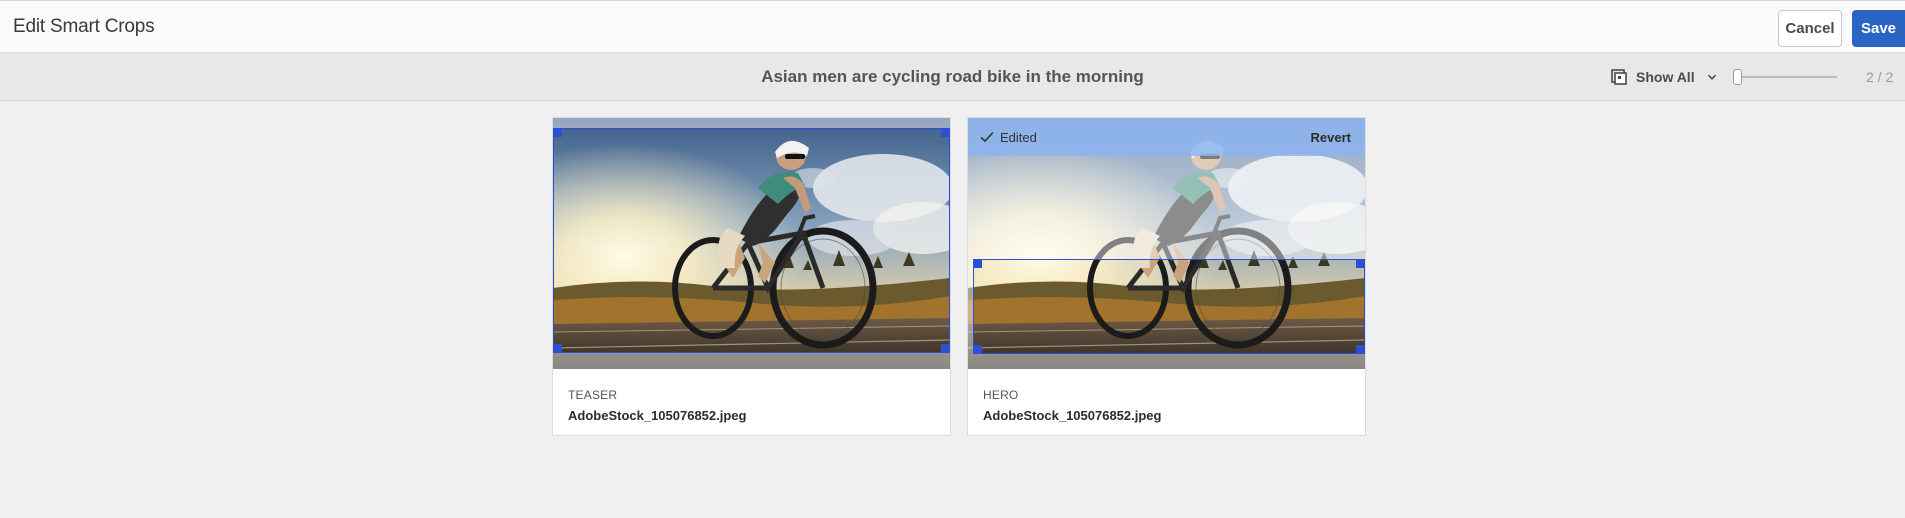 Image resolution: width=1905 pixels, height=518 pixels. What do you see at coordinates (1711, 77) in the screenshot?
I see `chevron-down-icon` at bounding box center [1711, 77].